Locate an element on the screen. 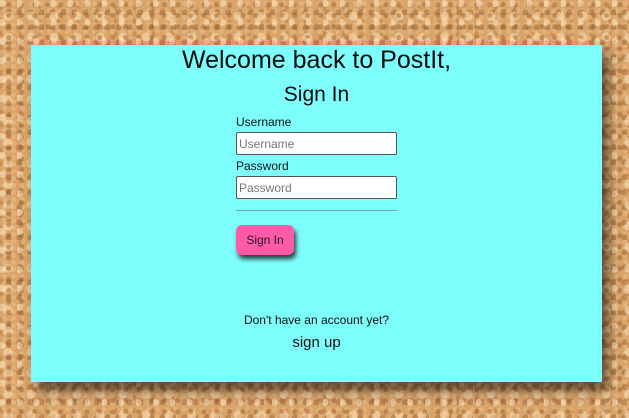 The height and width of the screenshot is (418, 629). page-title: Welcome back to PostIt, is located at coordinates (316, 60).